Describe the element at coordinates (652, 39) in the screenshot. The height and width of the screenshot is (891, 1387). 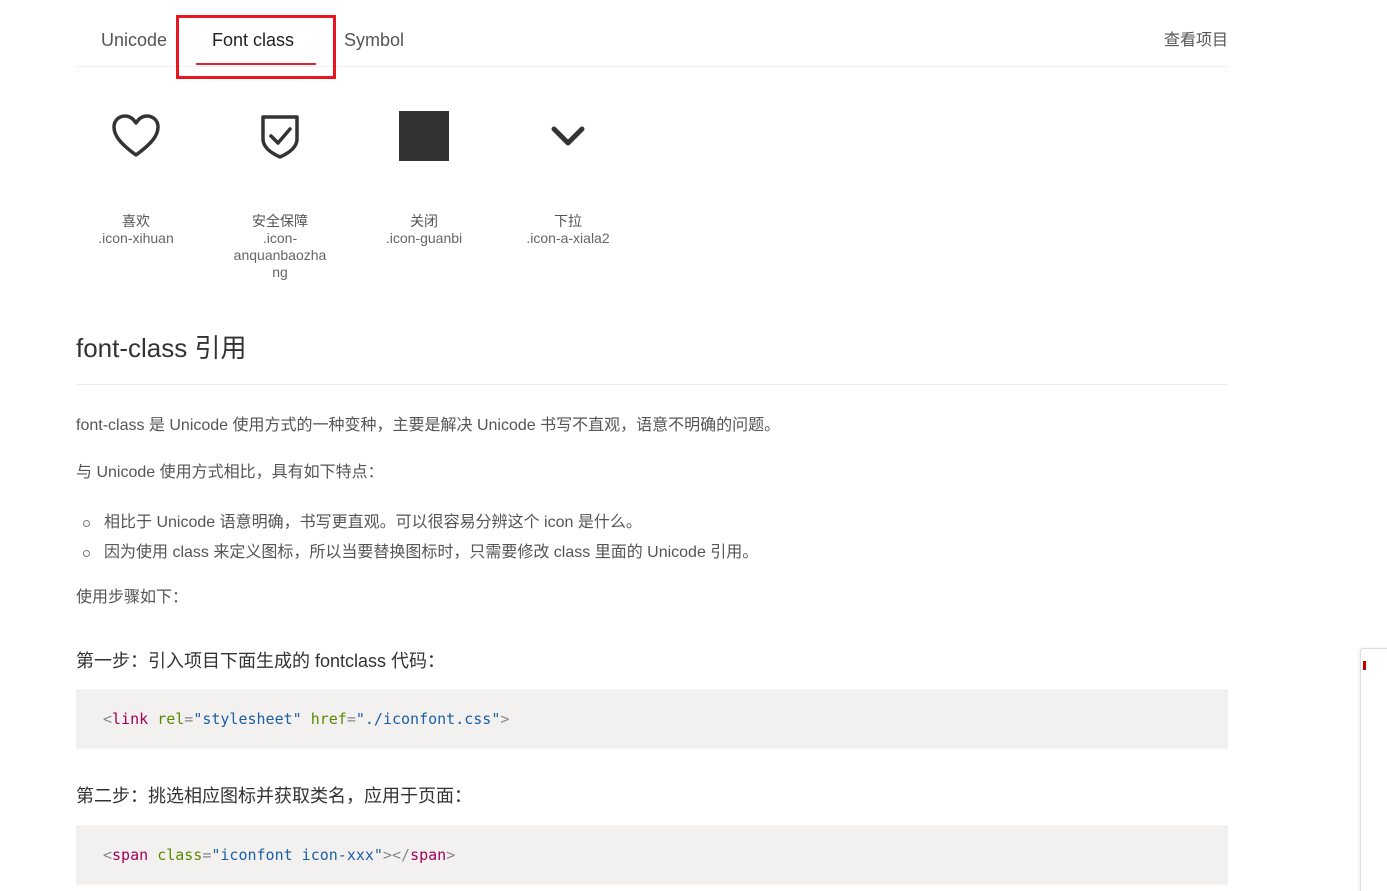
I see `tab-bar: Unicode Font class Symbol 查看项目` at that location.